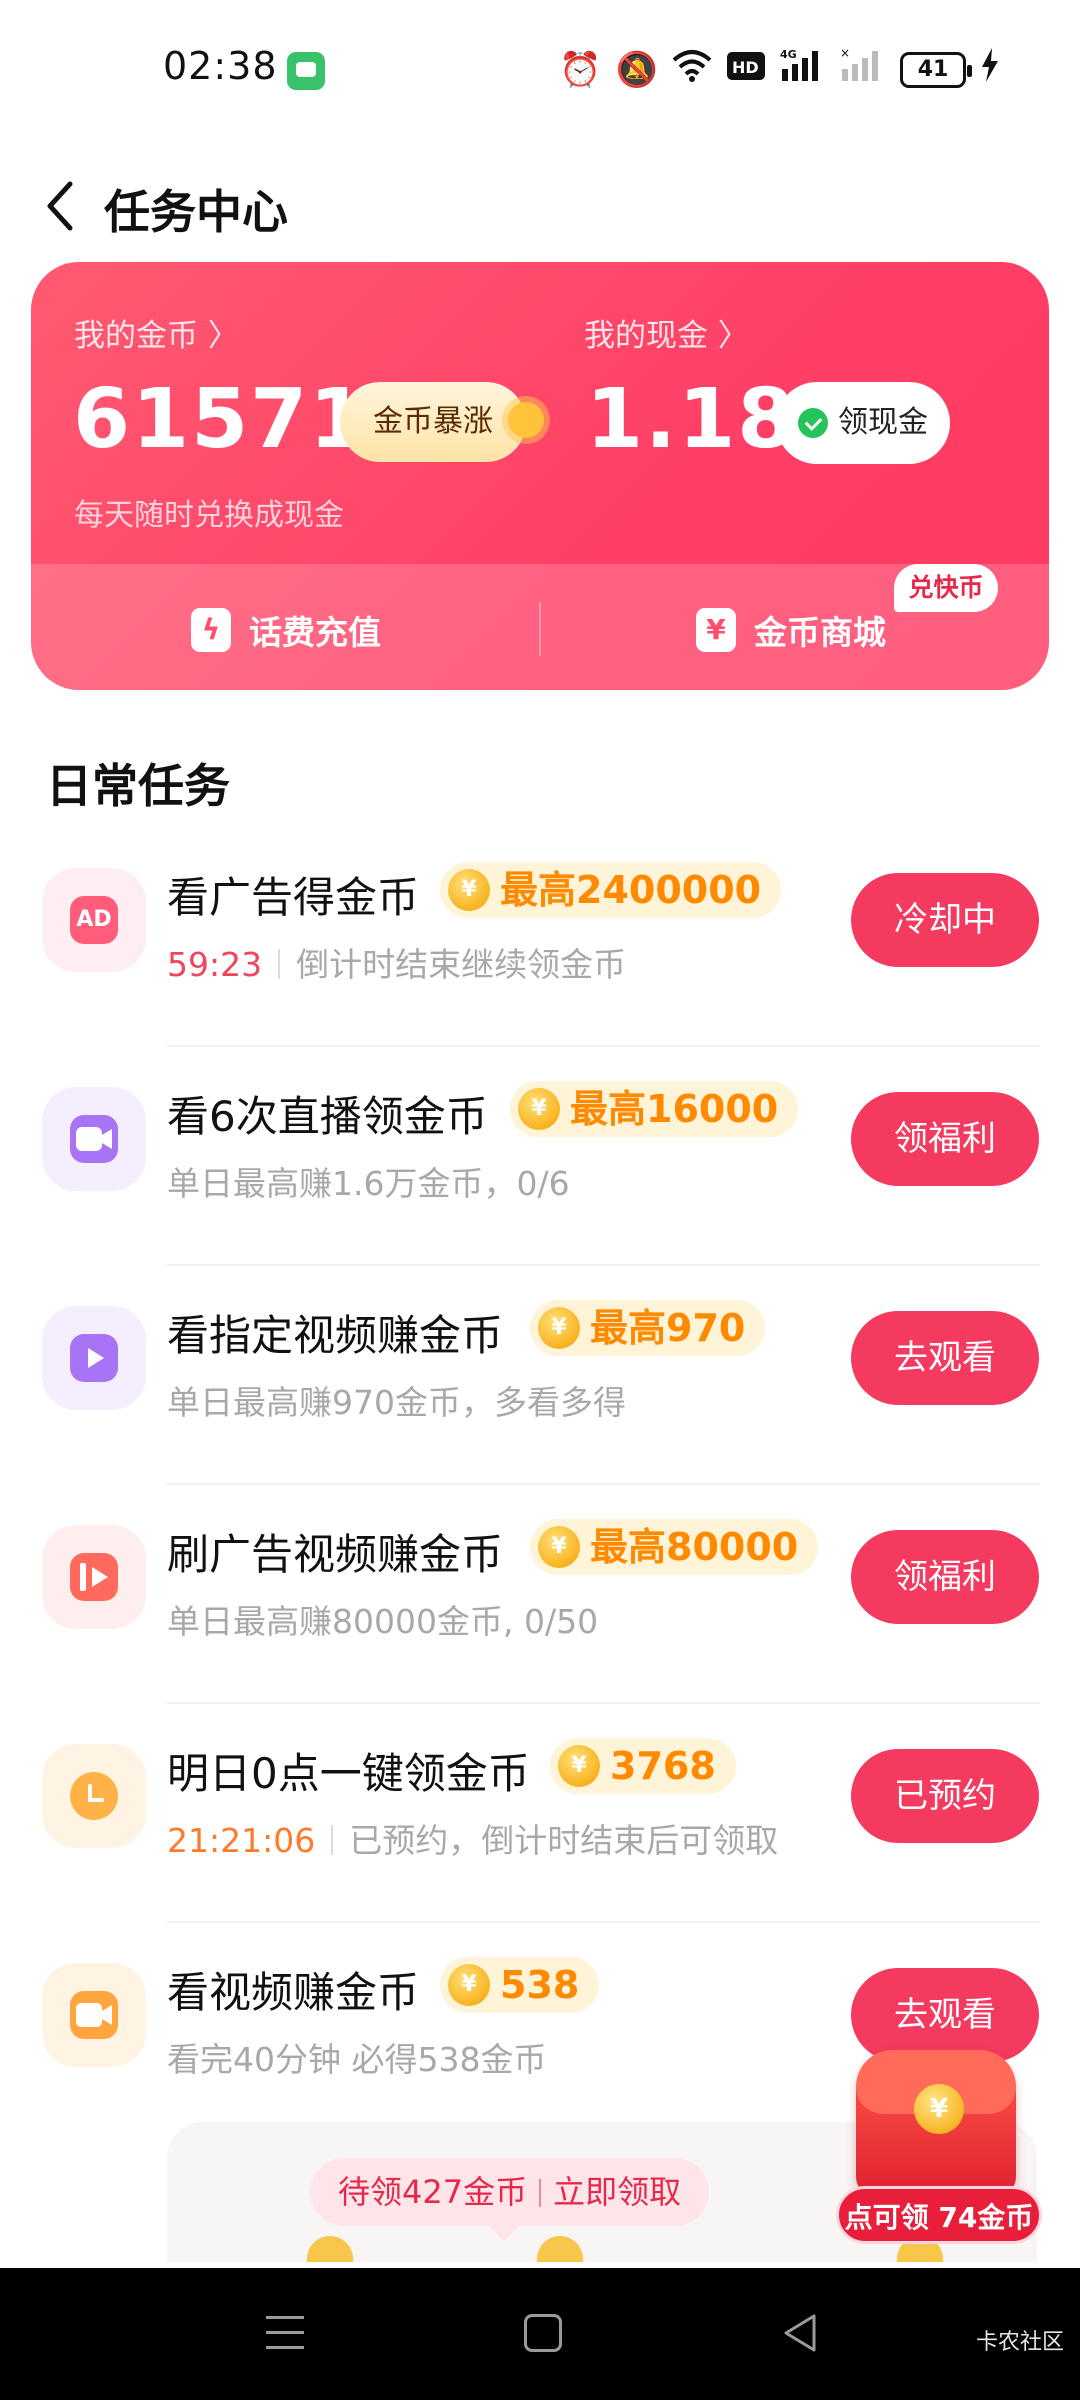  What do you see at coordinates (383, 1621) in the screenshot?
I see `task-desc: 单日最高赚80000金币, 0/50` at bounding box center [383, 1621].